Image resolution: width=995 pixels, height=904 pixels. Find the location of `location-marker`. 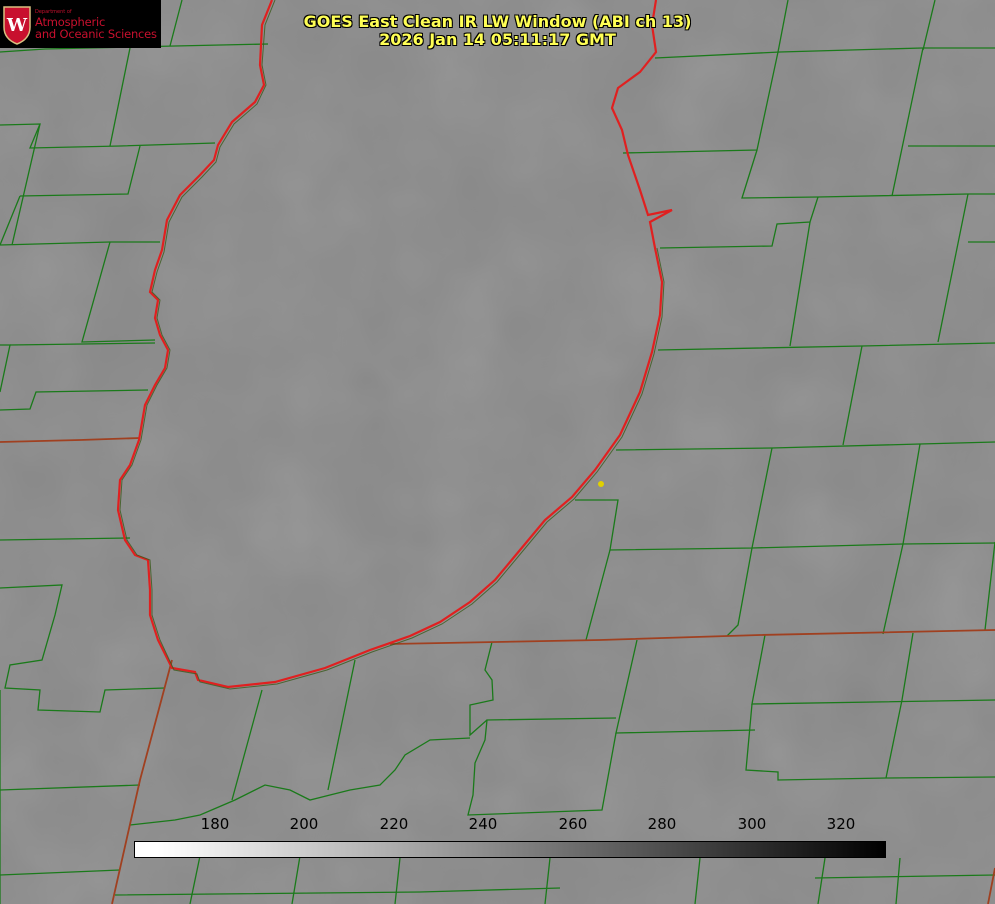

location-marker is located at coordinates (601, 484).